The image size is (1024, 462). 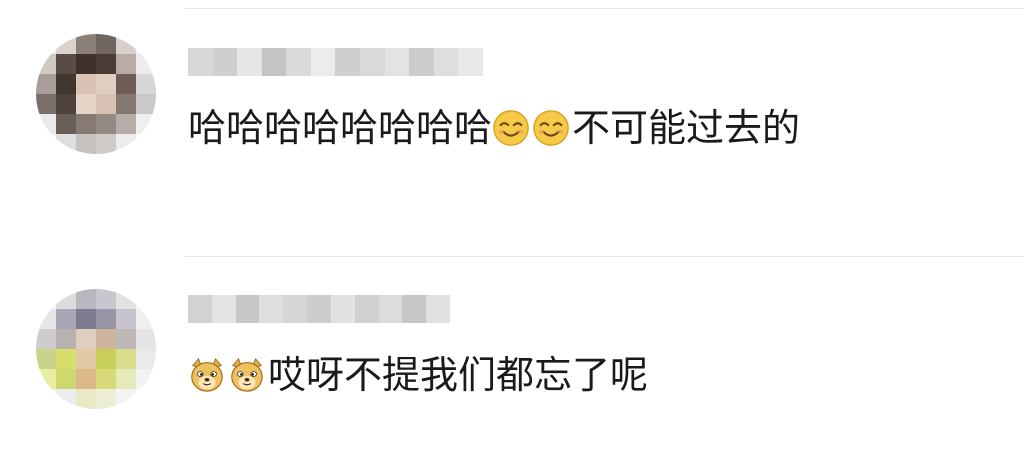 I want to click on comment-text: 哎呀不提我们都忘了呢, so click(x=418, y=375).